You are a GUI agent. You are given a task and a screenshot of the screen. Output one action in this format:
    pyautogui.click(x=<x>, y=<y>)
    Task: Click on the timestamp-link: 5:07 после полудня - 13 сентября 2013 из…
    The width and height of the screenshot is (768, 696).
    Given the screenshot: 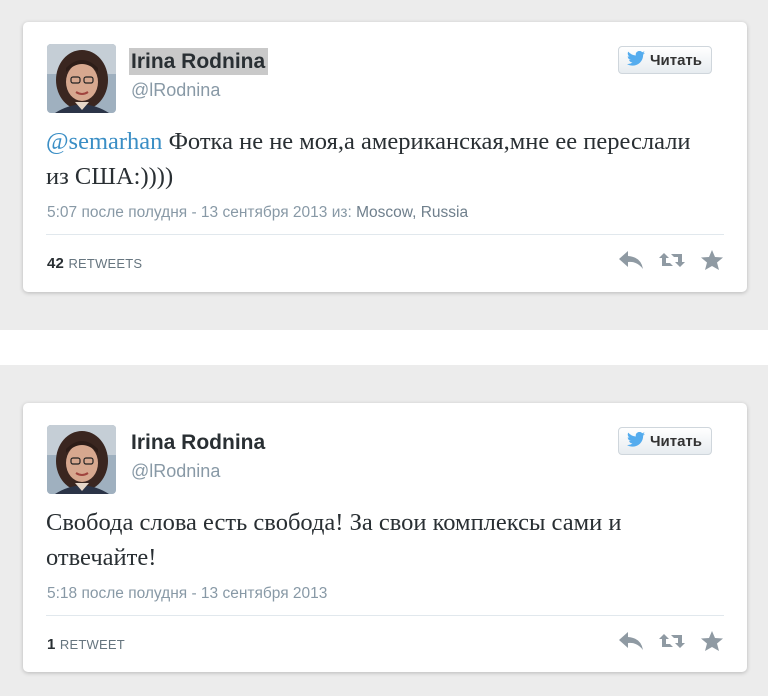 What is the action you would take?
    pyautogui.click(x=201, y=212)
    